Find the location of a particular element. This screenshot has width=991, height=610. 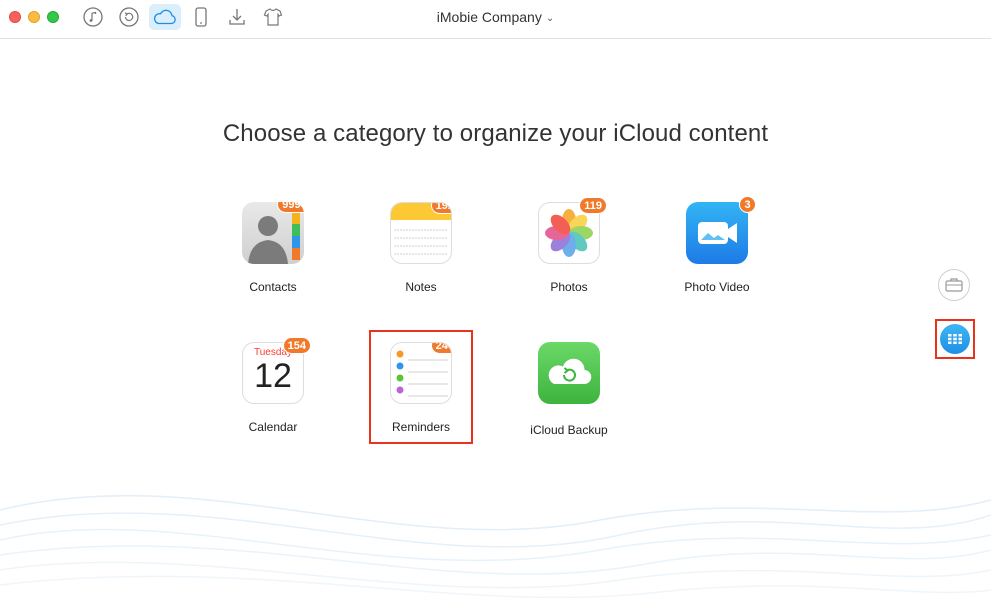

notes-count-badge: 192 is located at coordinates (440, 208).